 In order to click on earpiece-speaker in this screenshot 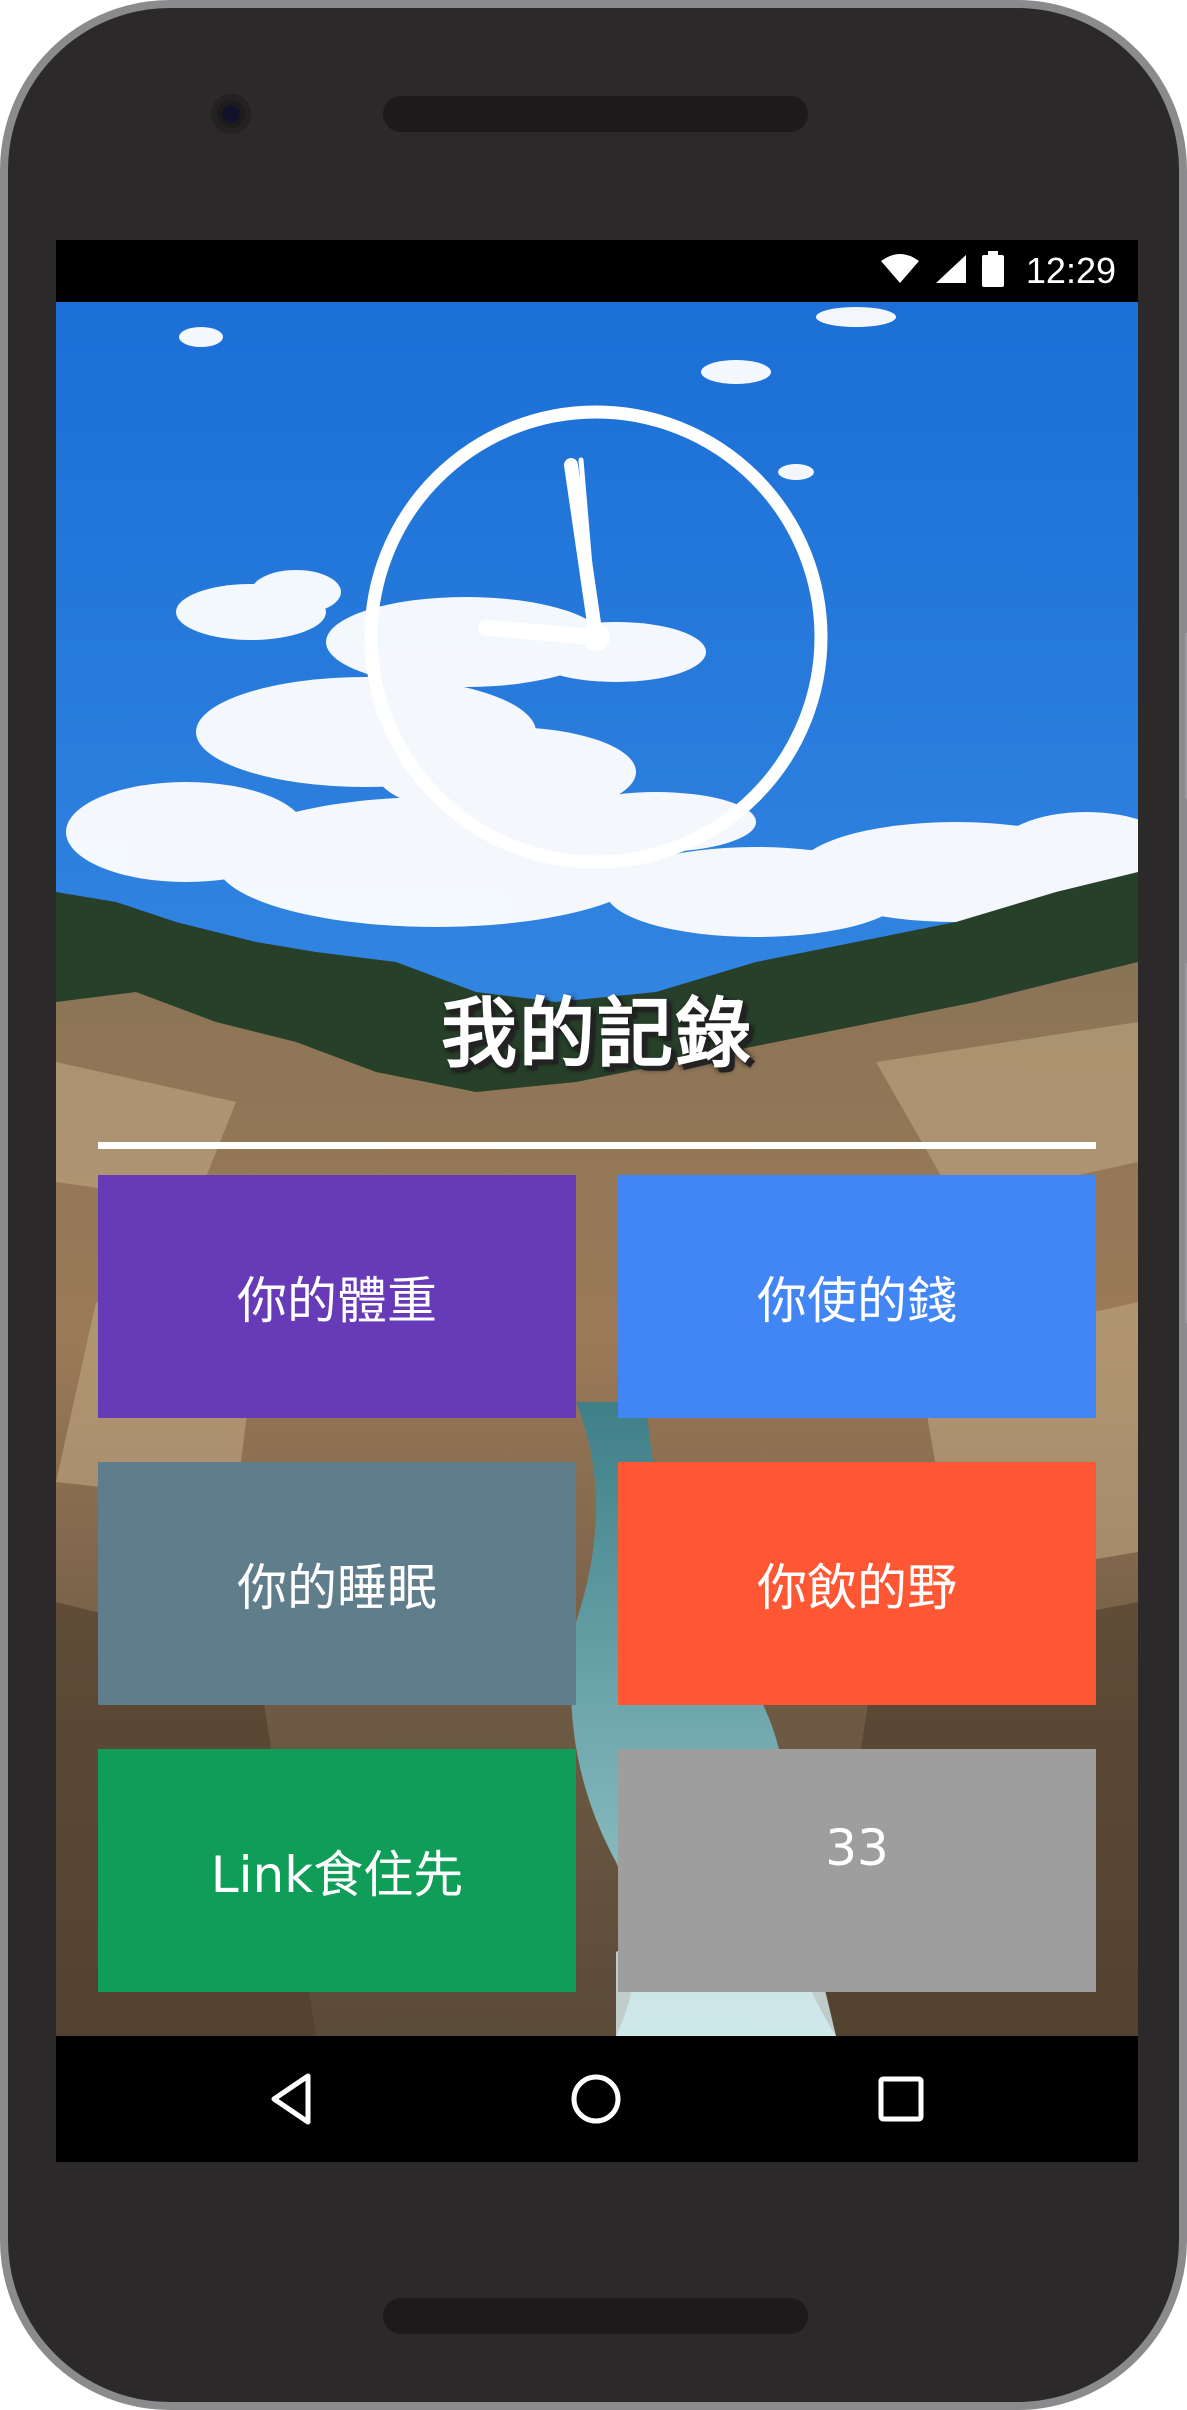, I will do `click(595, 114)`.